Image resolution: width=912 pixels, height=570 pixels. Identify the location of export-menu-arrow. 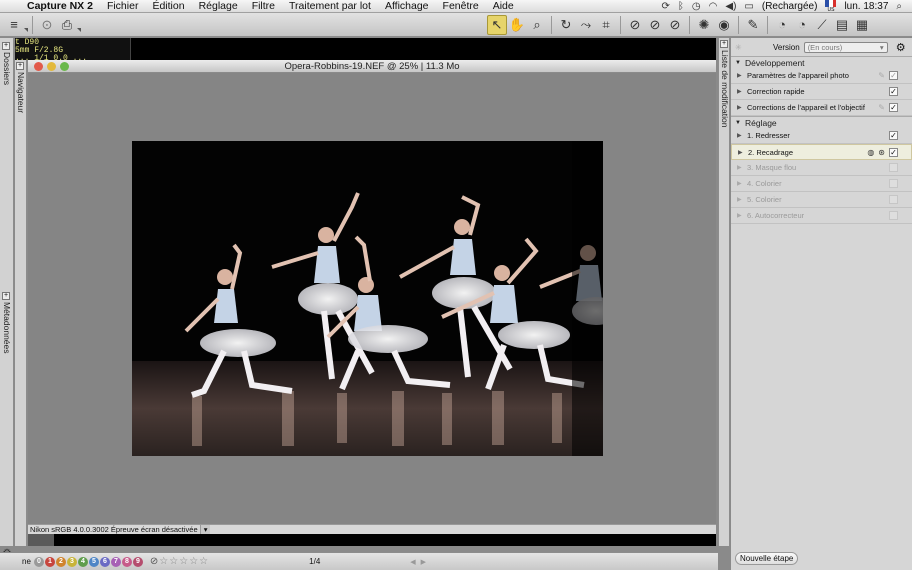
(79, 29).